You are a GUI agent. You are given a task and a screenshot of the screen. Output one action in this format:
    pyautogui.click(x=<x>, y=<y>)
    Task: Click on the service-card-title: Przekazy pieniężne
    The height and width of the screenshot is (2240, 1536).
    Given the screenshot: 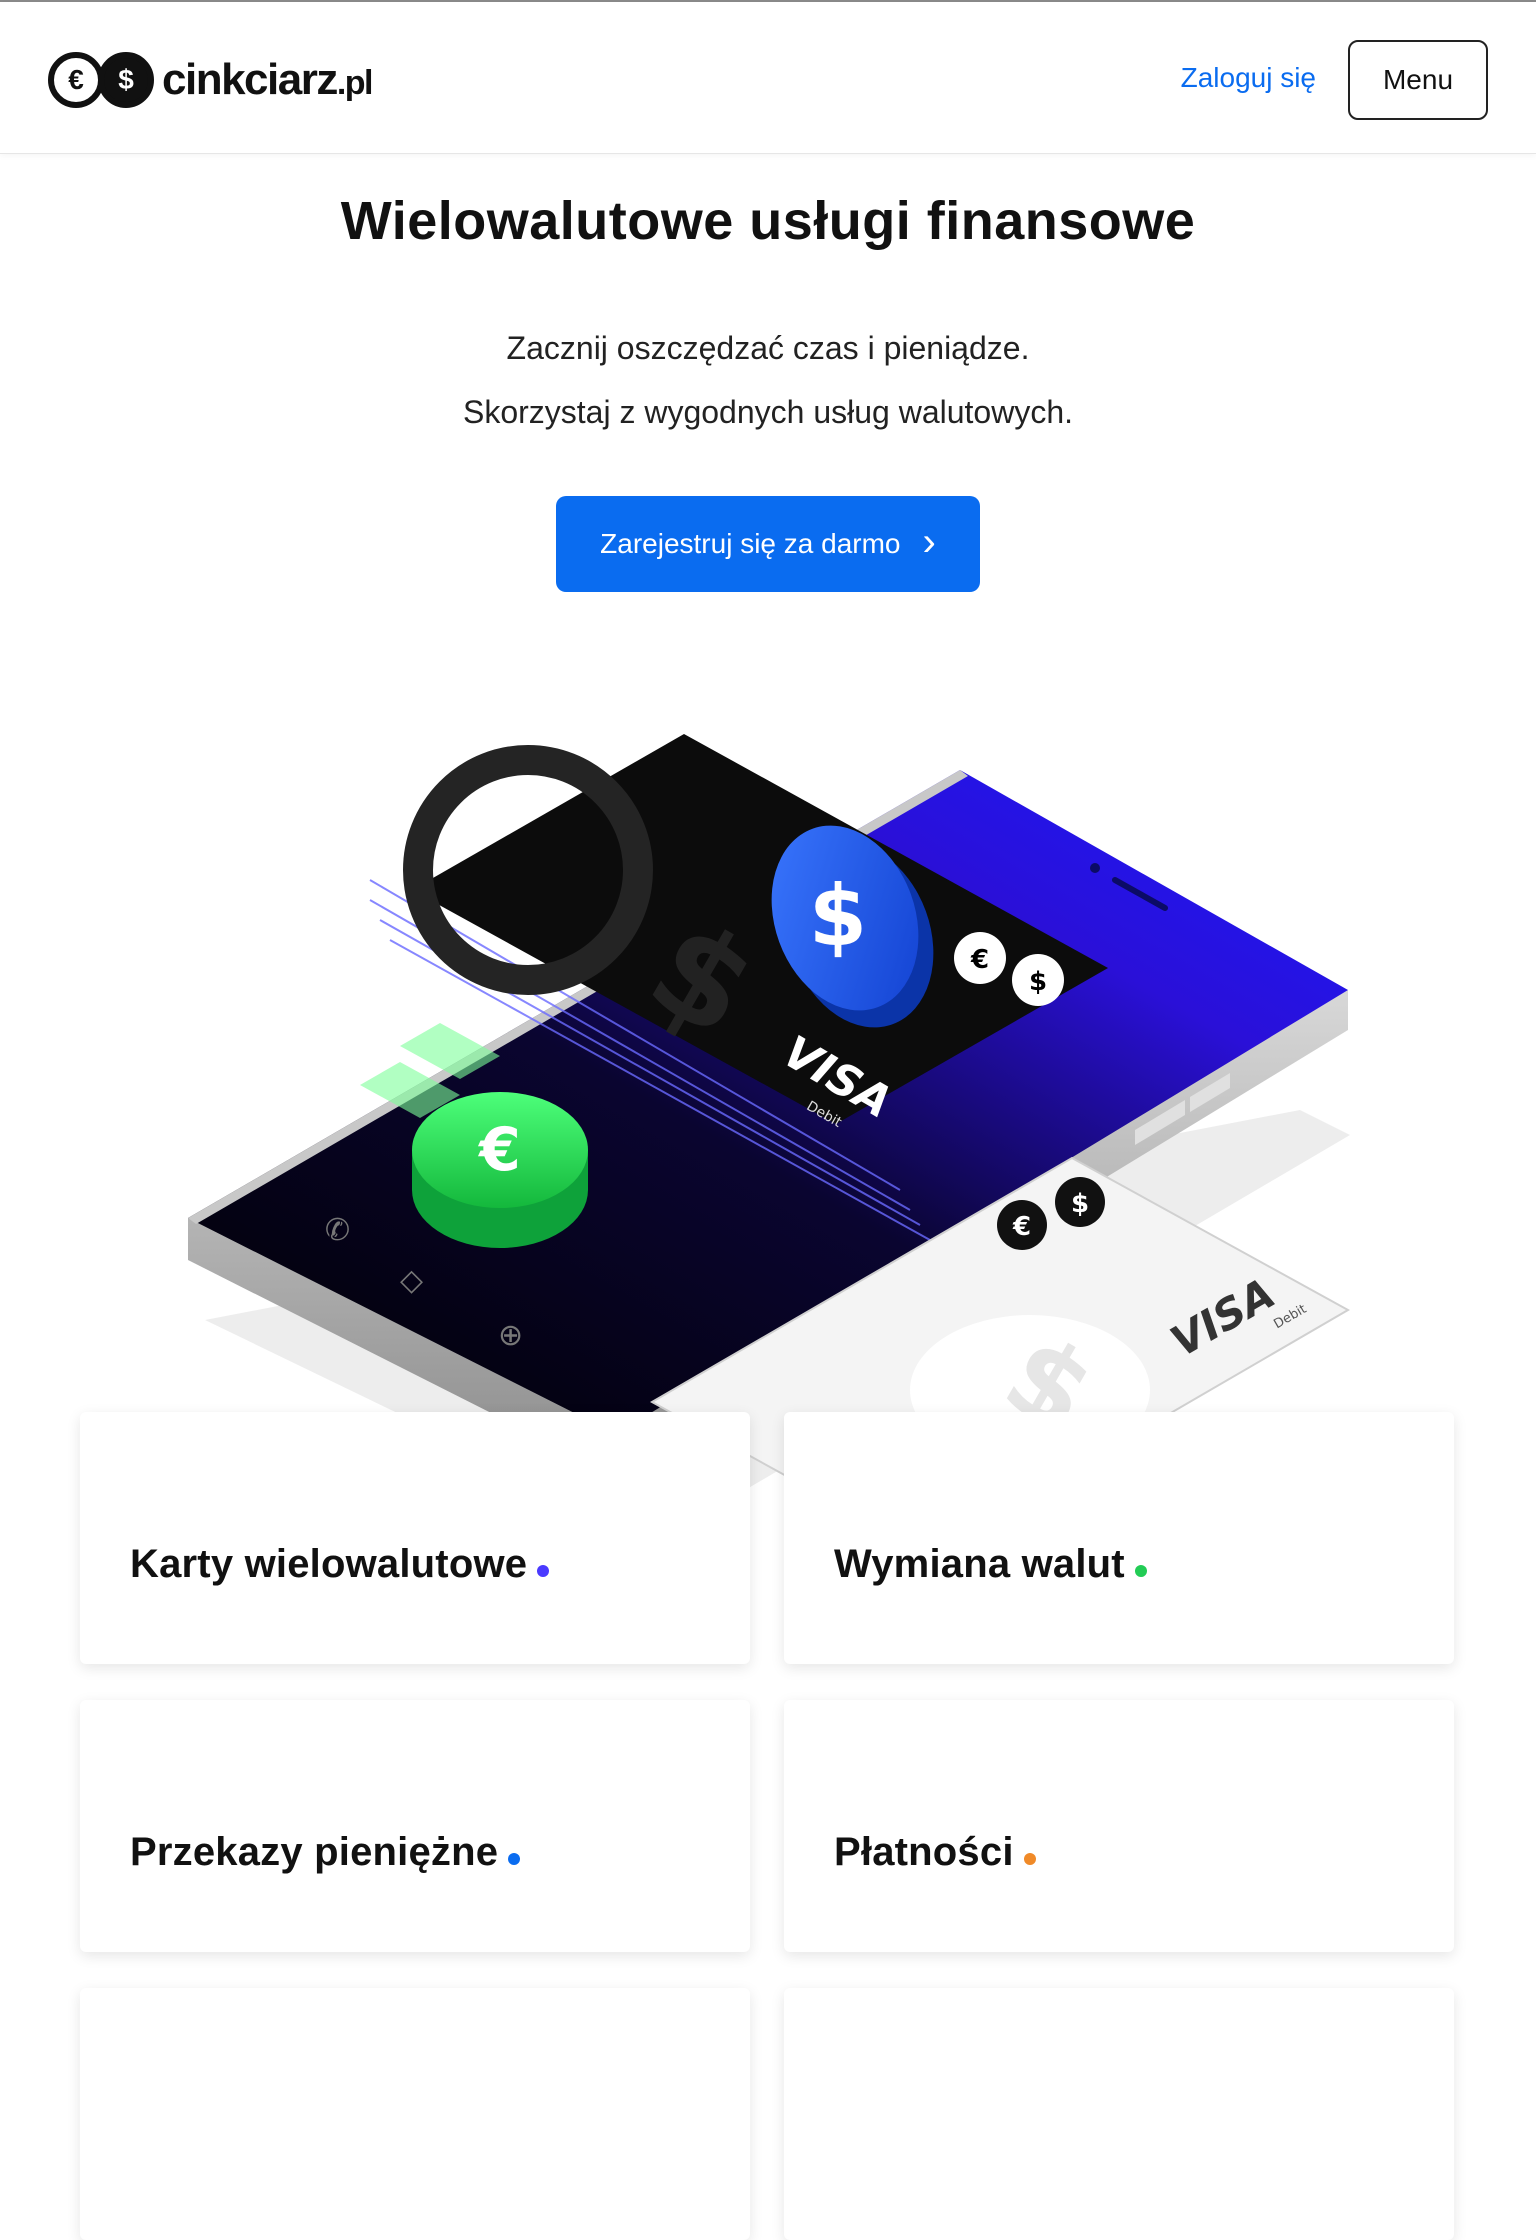 What is the action you would take?
    pyautogui.click(x=325, y=1852)
    